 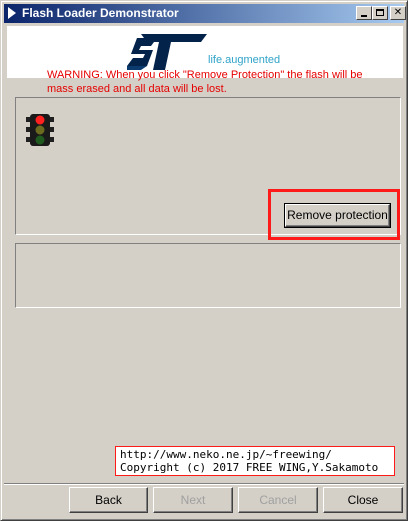 What do you see at coordinates (40, 130) in the screenshot?
I see `traffic-light-icon` at bounding box center [40, 130].